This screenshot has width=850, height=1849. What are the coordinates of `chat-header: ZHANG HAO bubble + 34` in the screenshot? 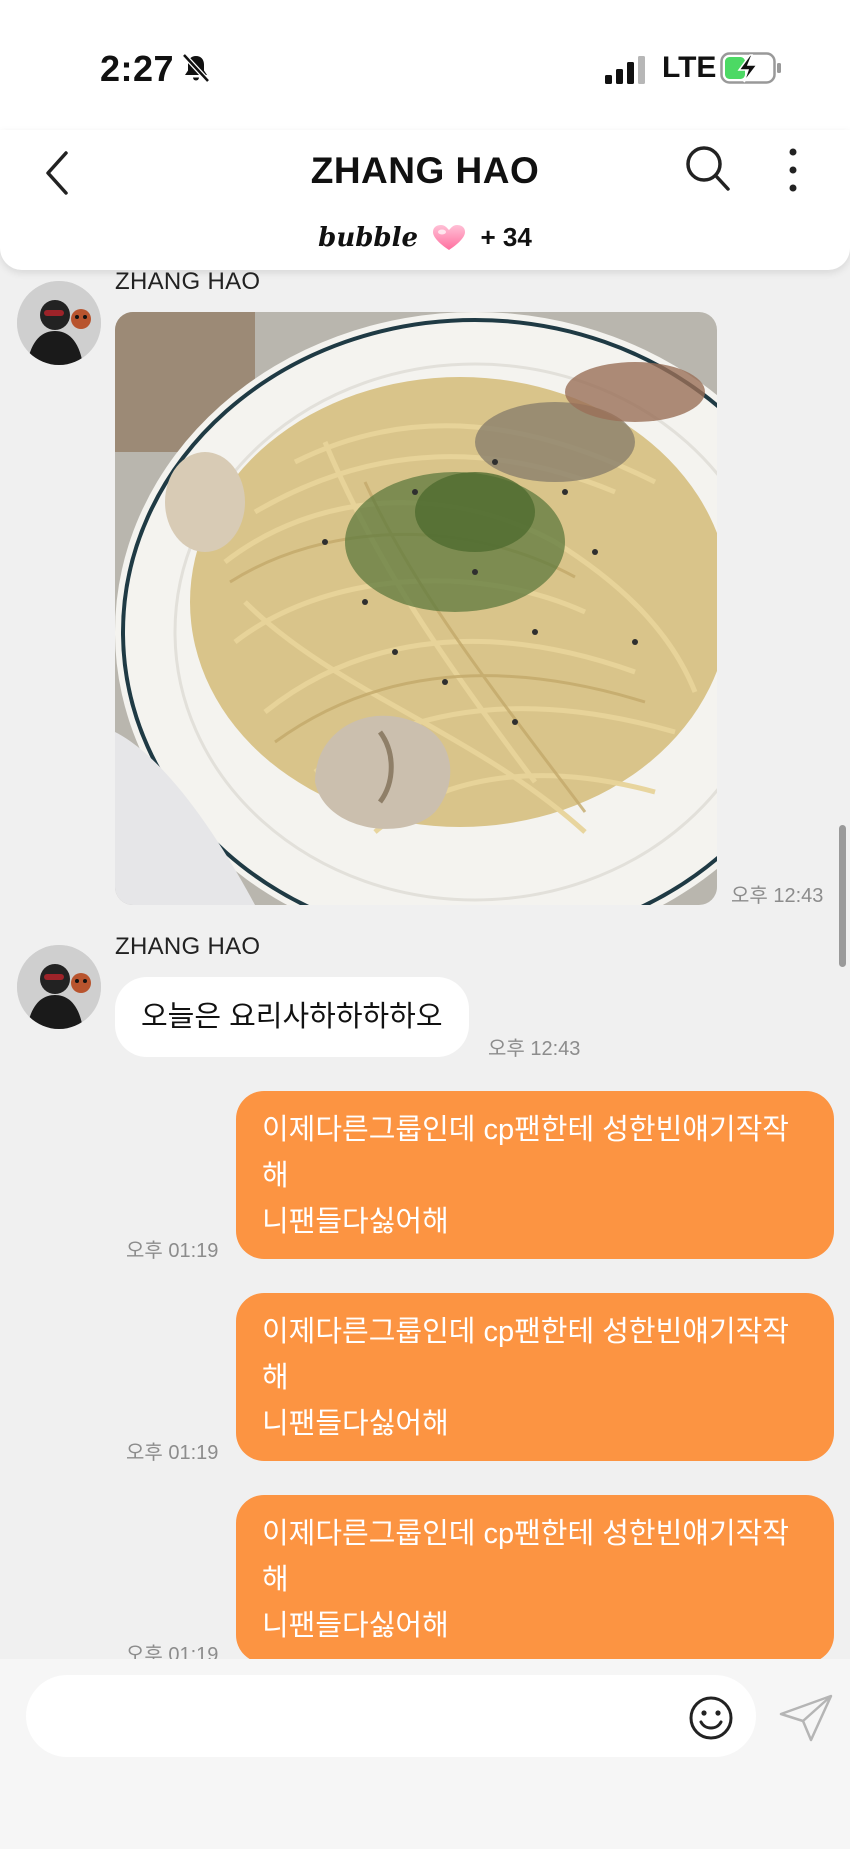 It's located at (425, 200).